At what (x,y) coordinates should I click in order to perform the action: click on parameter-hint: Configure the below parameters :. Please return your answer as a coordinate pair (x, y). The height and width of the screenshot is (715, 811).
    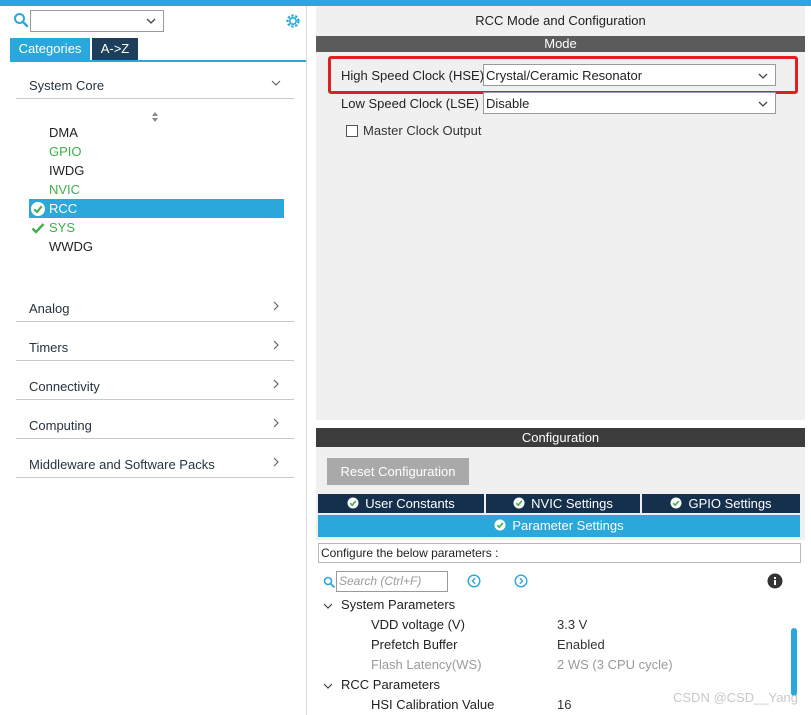
    Looking at the image, I should click on (559, 553).